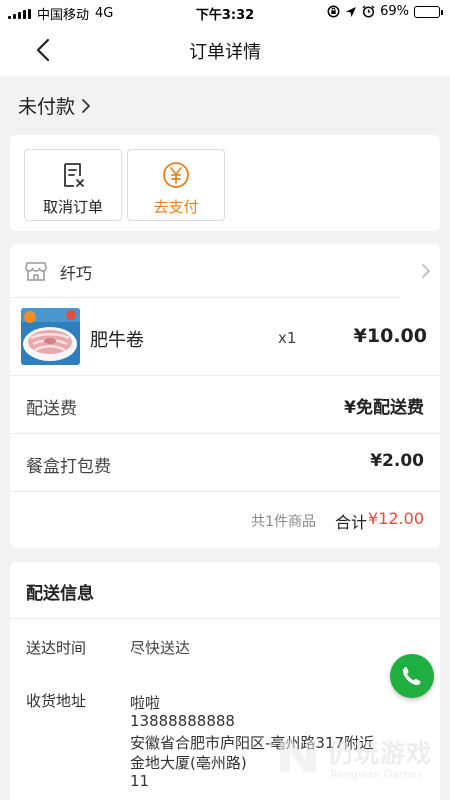 Image resolution: width=450 pixels, height=800 pixels. I want to click on fee-value: ¥2.00, so click(397, 461).